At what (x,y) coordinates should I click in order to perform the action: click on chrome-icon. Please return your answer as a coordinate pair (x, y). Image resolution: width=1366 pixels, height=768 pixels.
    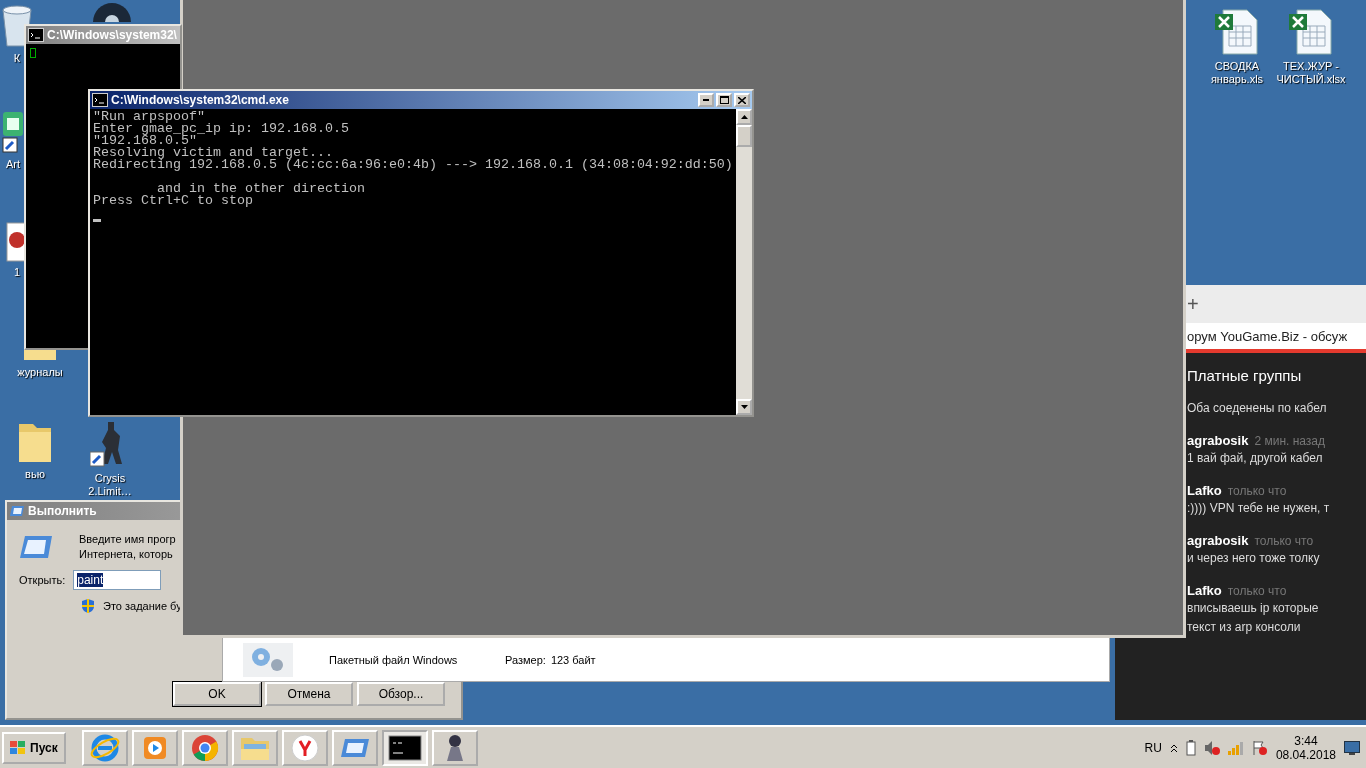
    Looking at the image, I should click on (204, 747).